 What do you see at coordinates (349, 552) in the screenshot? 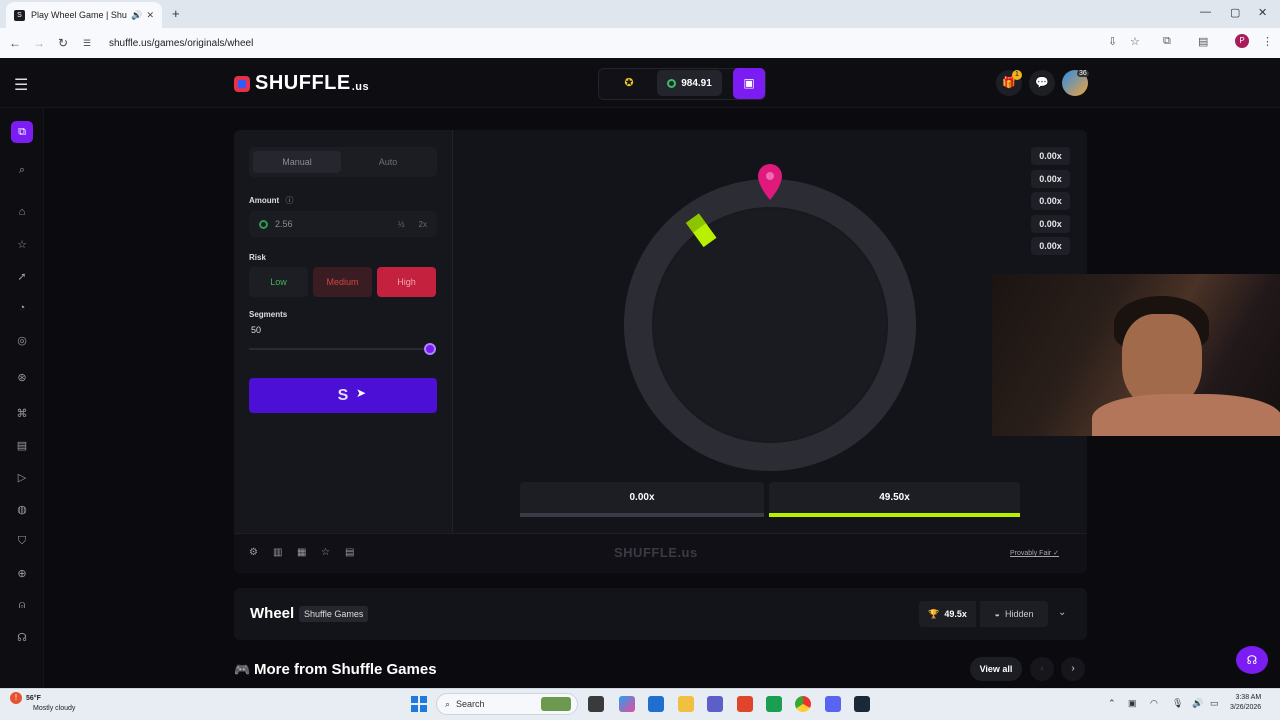
I see `info-box-icon: ▤` at bounding box center [349, 552].